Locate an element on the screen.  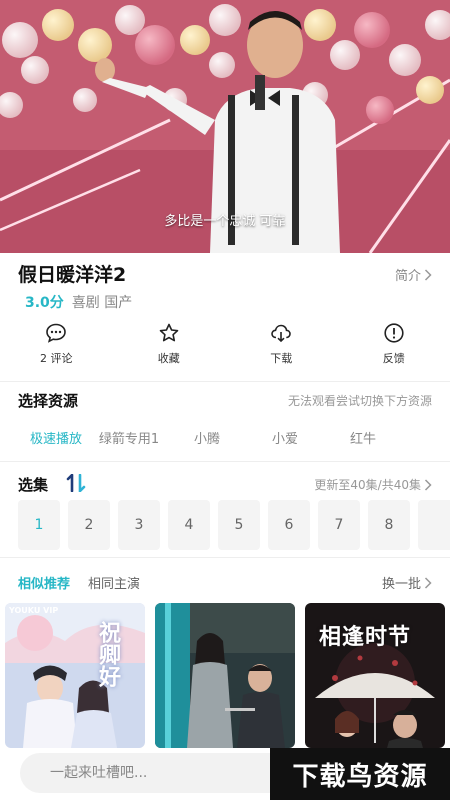
intro-label: 简介 is located at coordinates (407, 276).